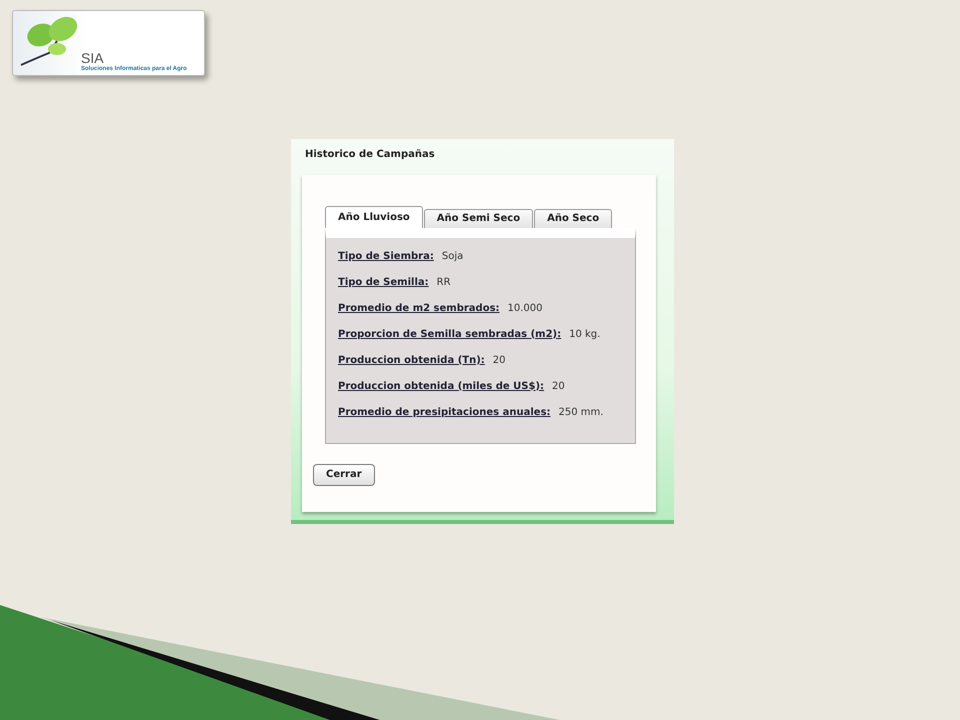 This screenshot has height=720, width=960. Describe the element at coordinates (419, 308) in the screenshot. I see `field-label: Promedio de m2 sembrados:` at that location.